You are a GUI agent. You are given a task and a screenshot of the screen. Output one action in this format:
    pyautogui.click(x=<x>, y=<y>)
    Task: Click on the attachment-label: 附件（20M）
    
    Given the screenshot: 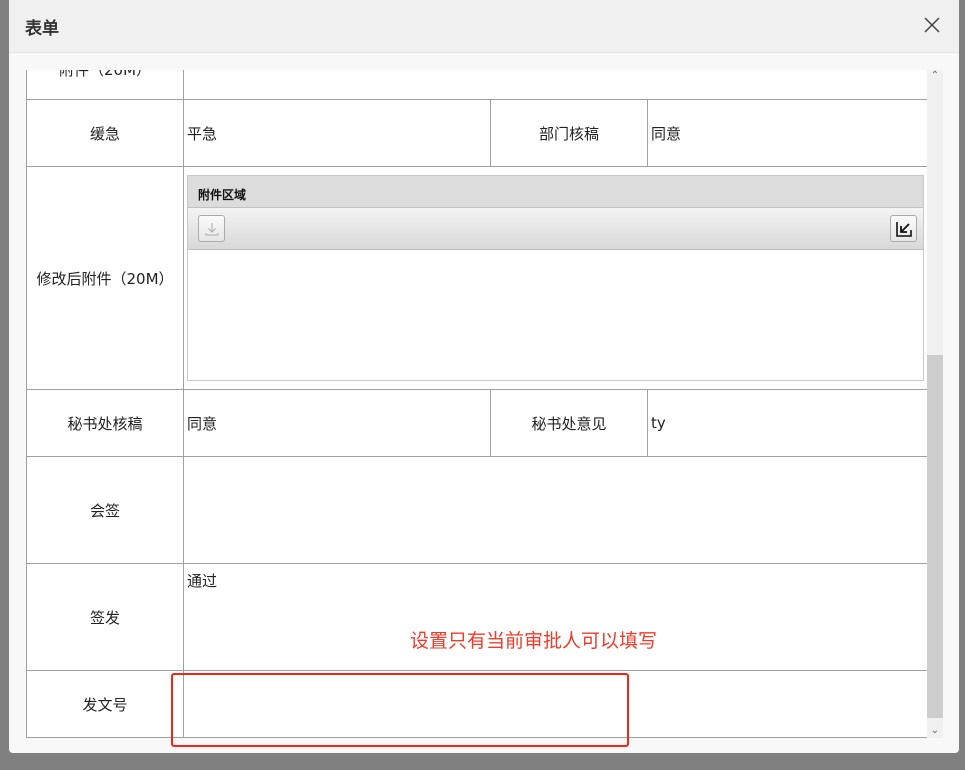 What is the action you would take?
    pyautogui.click(x=105, y=85)
    